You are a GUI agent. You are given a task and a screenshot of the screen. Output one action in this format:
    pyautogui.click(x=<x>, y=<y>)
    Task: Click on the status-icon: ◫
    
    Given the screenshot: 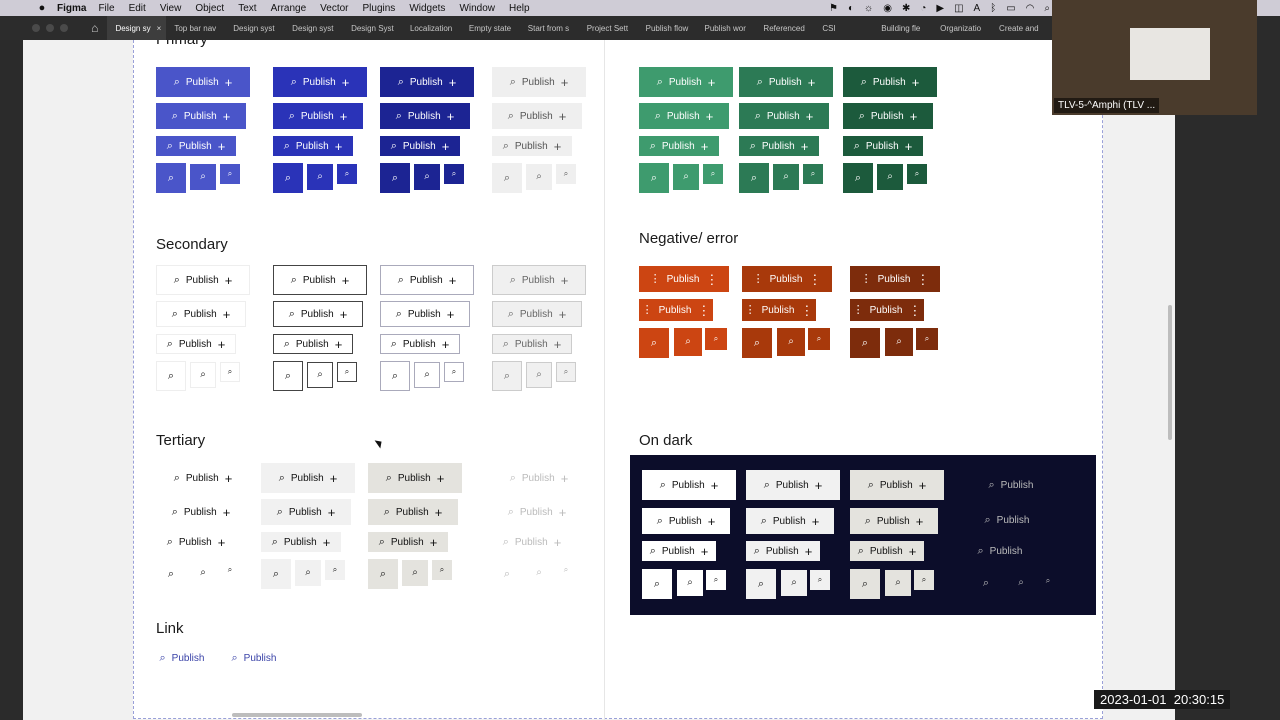 What is the action you would take?
    pyautogui.click(x=958, y=8)
    